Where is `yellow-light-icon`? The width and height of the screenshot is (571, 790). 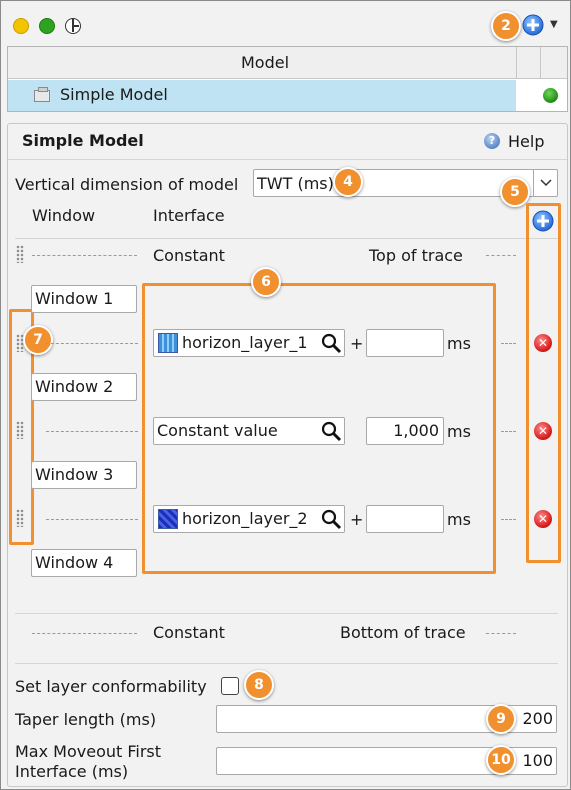 yellow-light-icon is located at coordinates (21, 26).